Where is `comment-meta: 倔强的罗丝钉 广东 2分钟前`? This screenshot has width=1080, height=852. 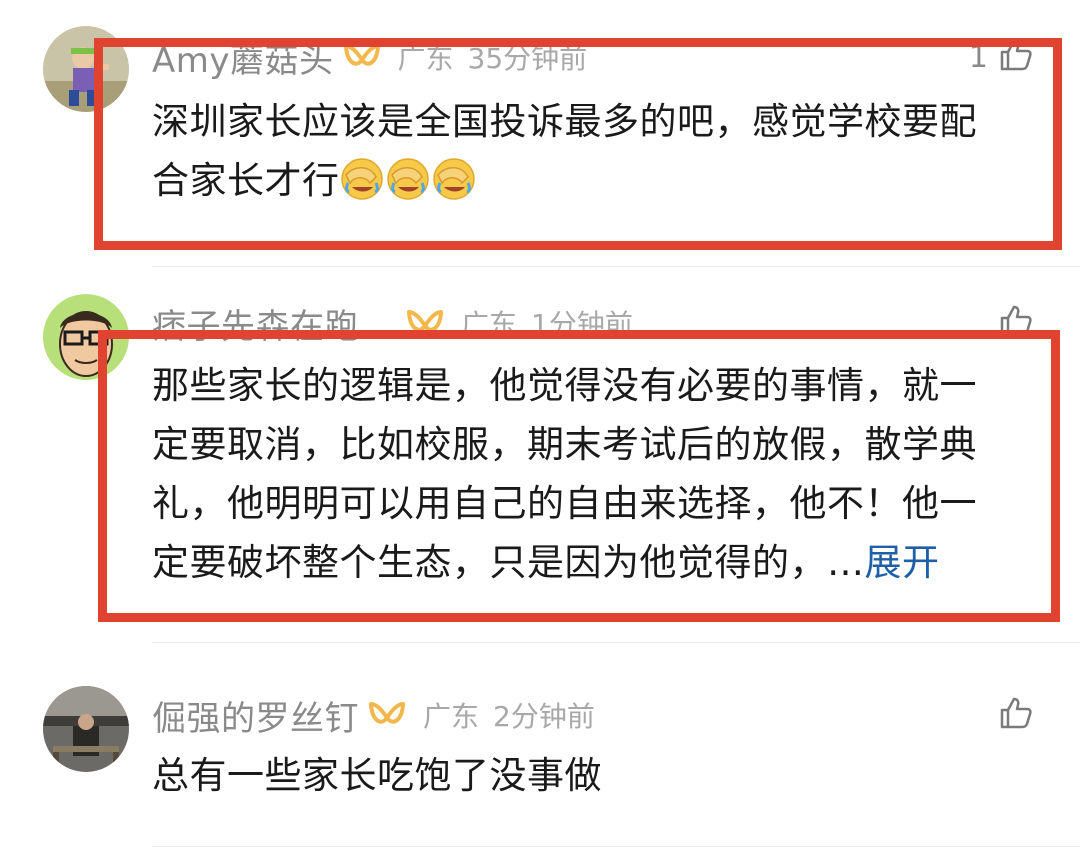 comment-meta: 倔强的罗丝钉 广东 2分钟前 is located at coordinates (373, 715).